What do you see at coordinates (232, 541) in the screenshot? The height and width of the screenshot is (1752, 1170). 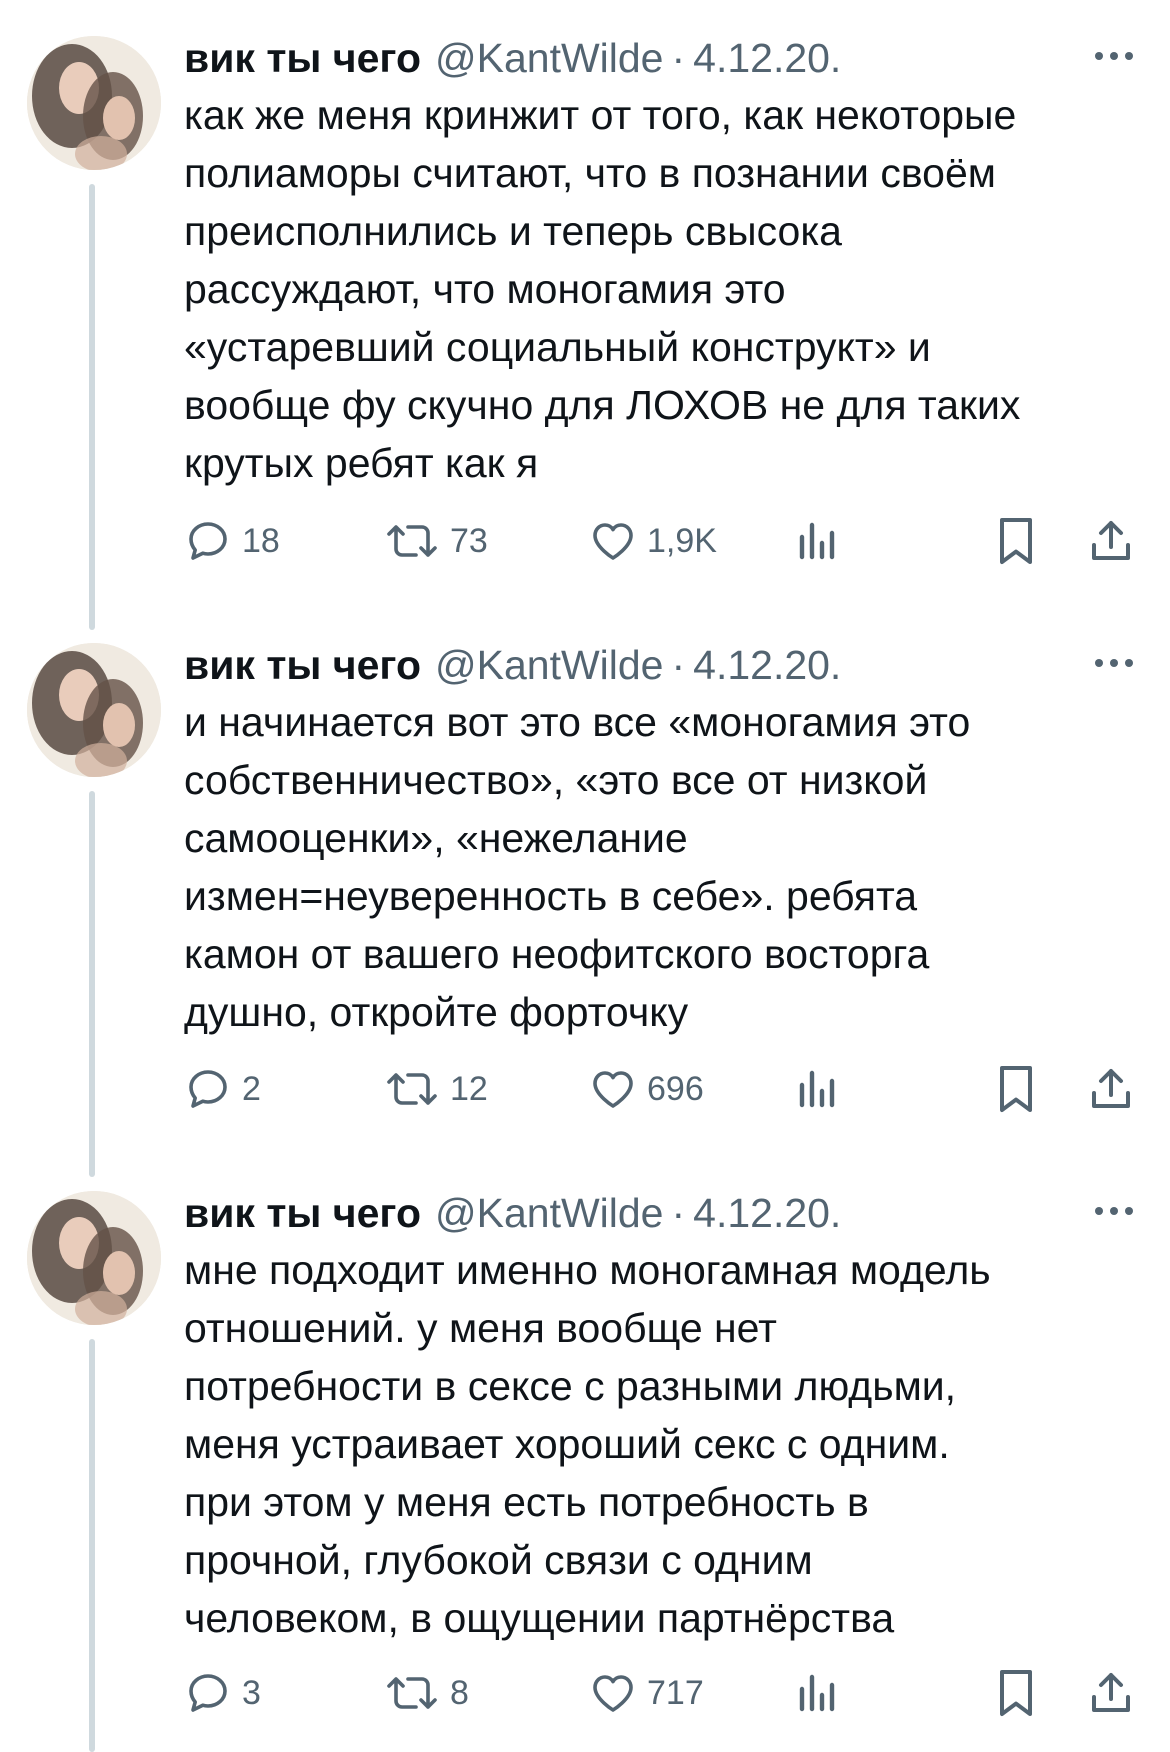 I see `reply-button: 18` at bounding box center [232, 541].